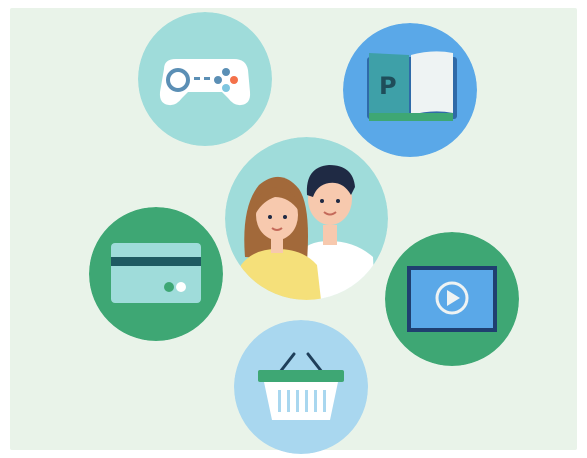  I want to click on credit-card-circle, so click(156, 274).